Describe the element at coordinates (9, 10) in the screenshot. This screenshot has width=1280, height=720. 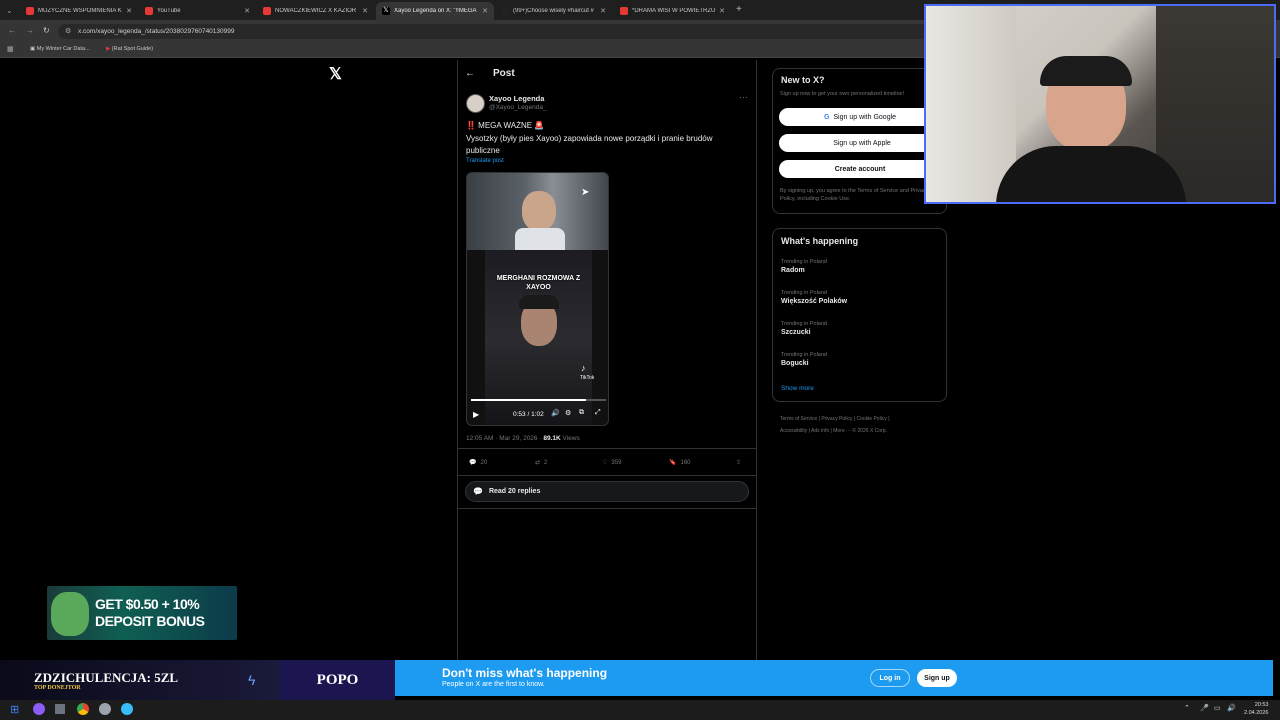
I see `tab-search-icon: ⌄` at that location.